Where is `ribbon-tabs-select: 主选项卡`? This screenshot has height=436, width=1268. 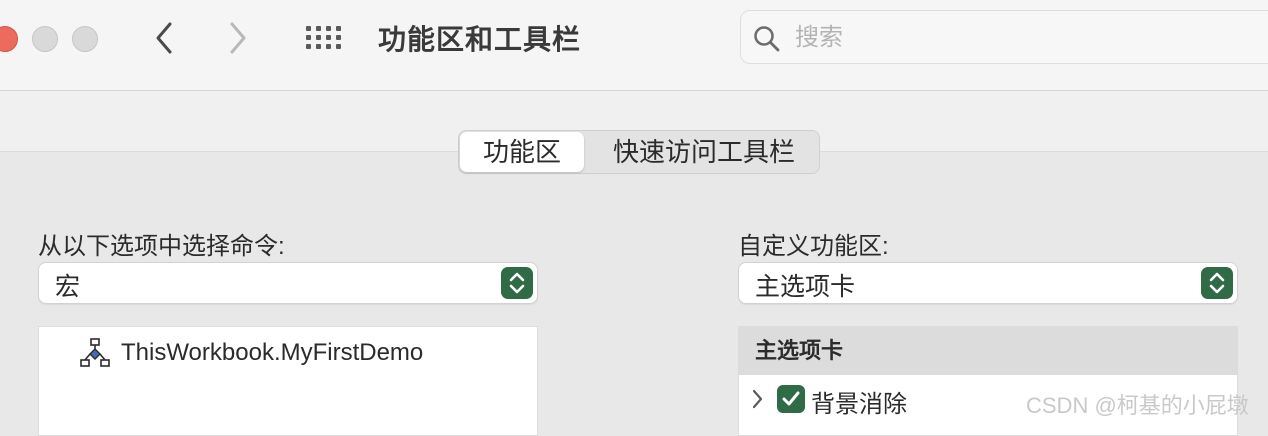
ribbon-tabs-select: 主选项卡 is located at coordinates (988, 283).